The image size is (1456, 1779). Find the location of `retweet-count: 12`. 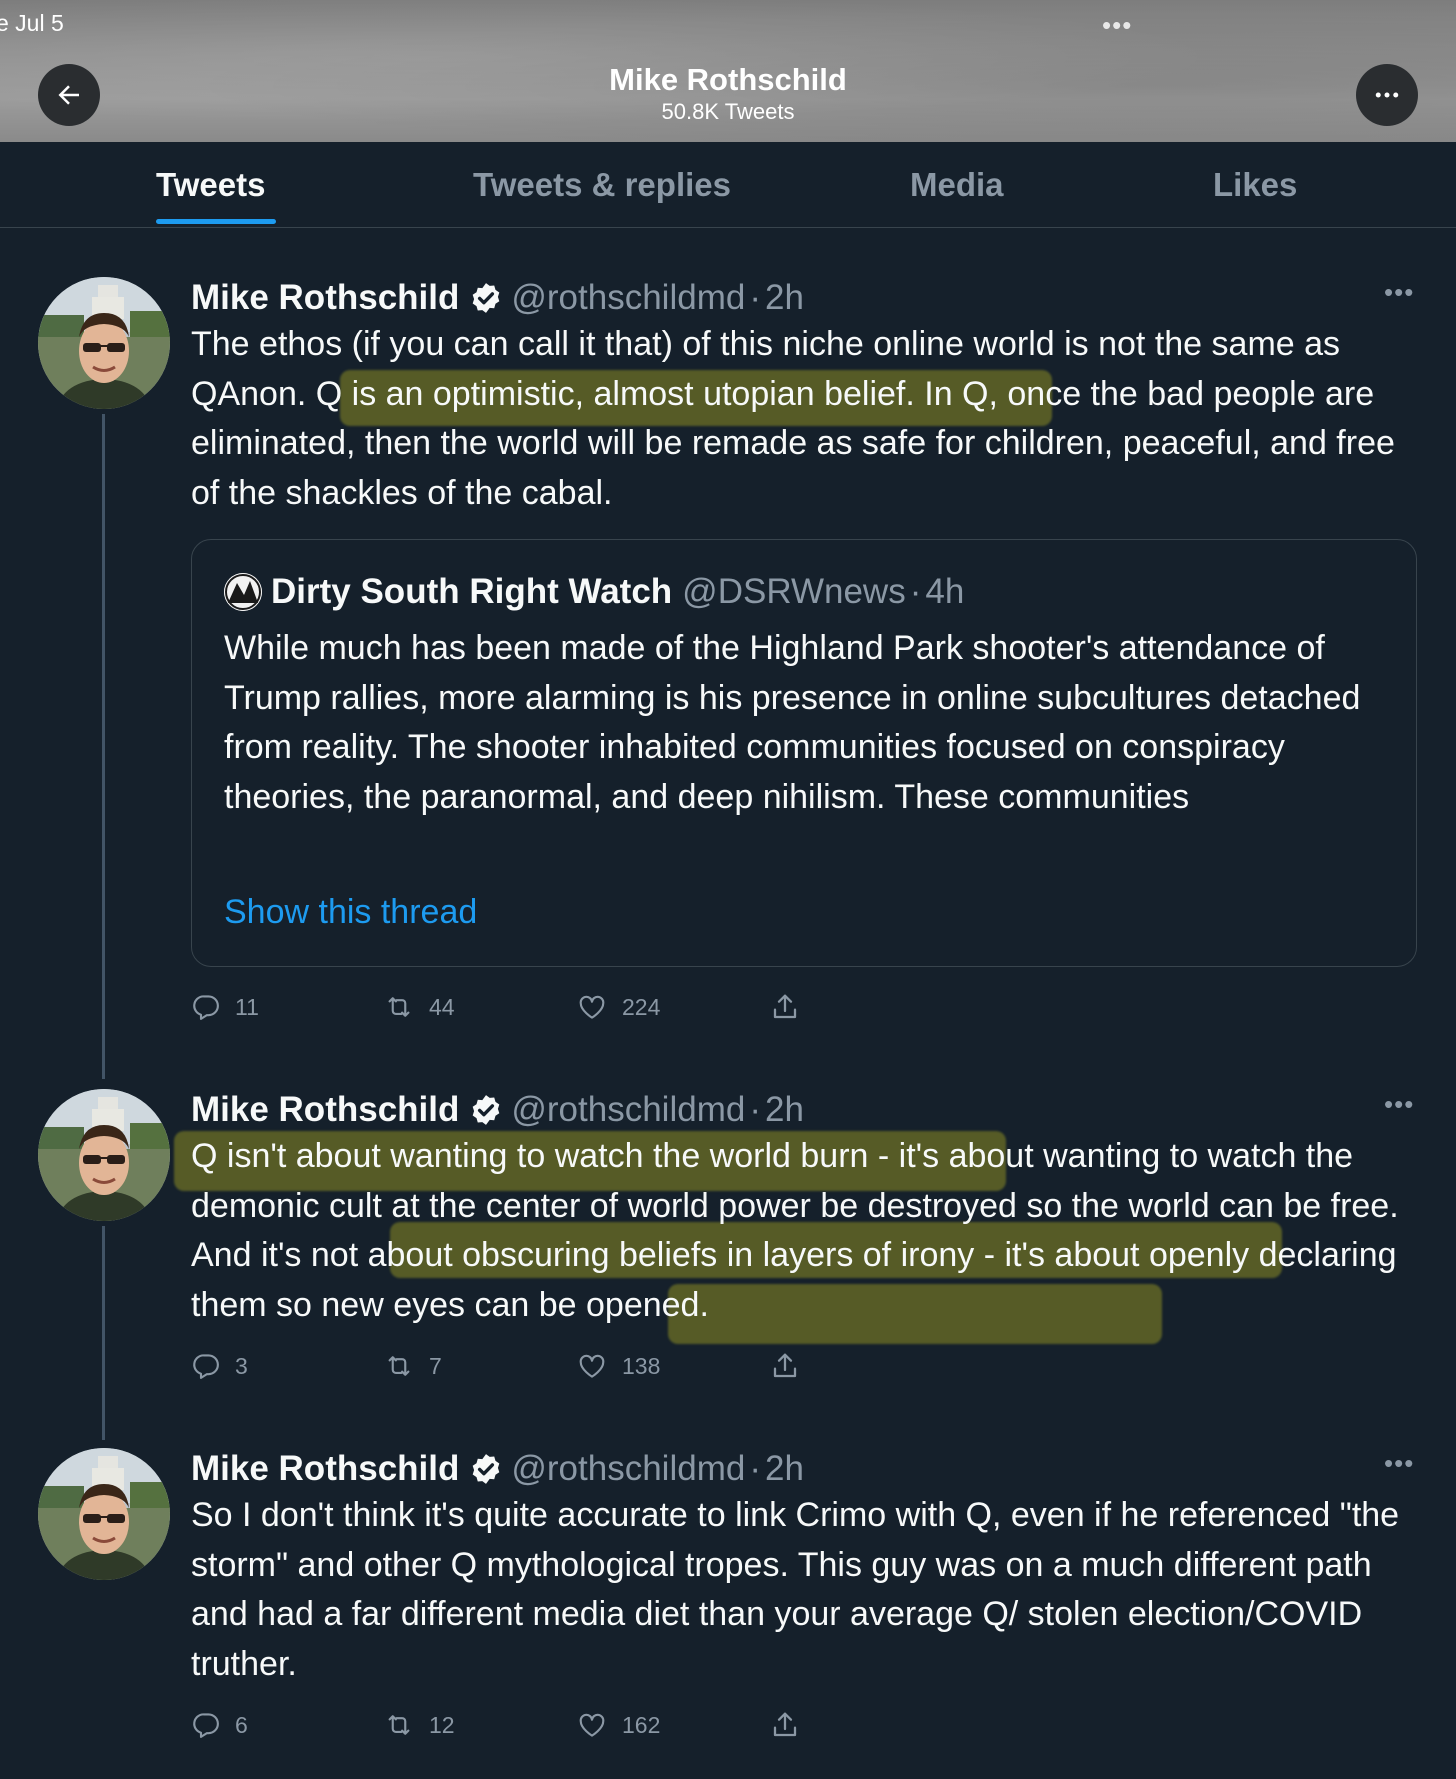

retweet-count: 12 is located at coordinates (442, 1724).